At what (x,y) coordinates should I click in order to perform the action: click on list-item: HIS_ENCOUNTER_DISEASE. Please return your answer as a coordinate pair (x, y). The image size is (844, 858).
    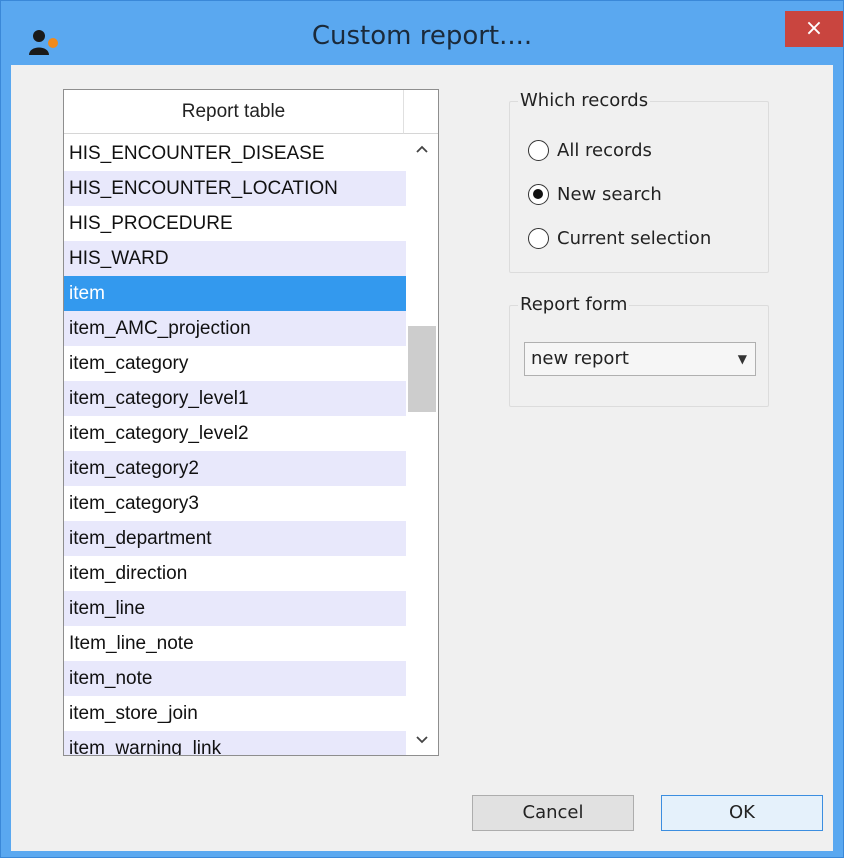
    Looking at the image, I should click on (235, 153).